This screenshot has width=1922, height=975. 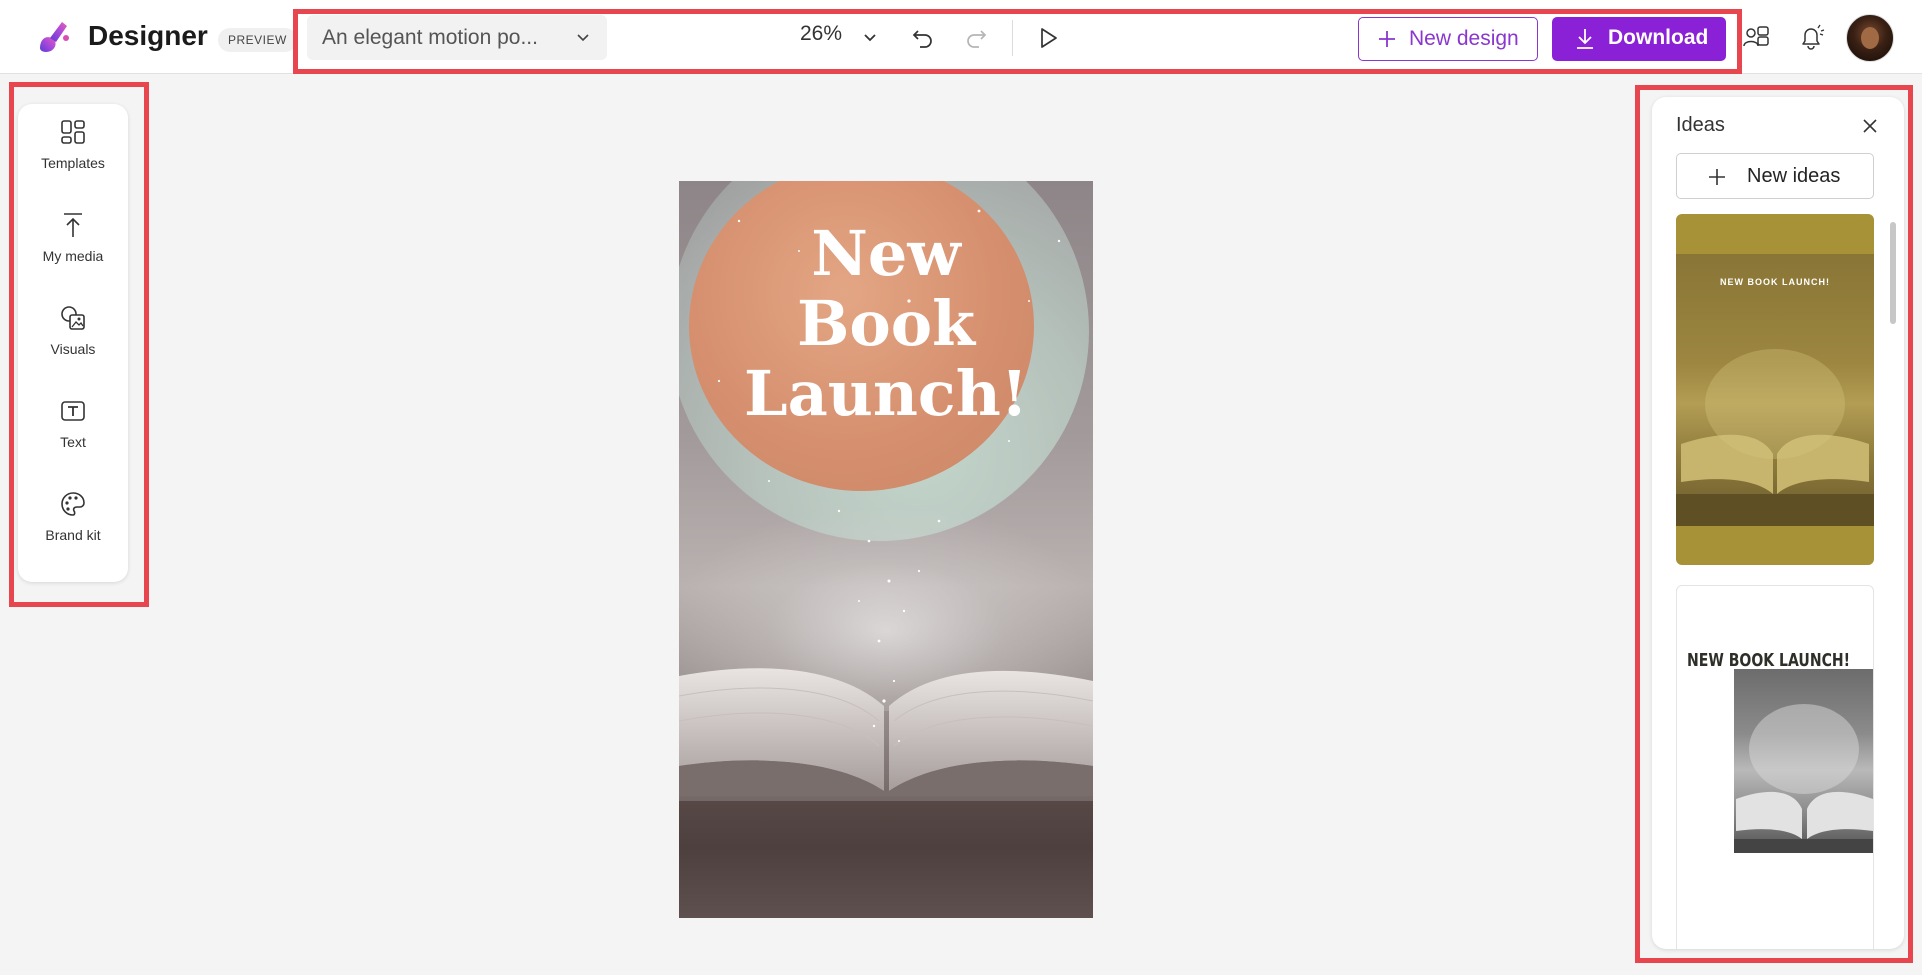 What do you see at coordinates (1870, 126) in the screenshot?
I see `close-icon` at bounding box center [1870, 126].